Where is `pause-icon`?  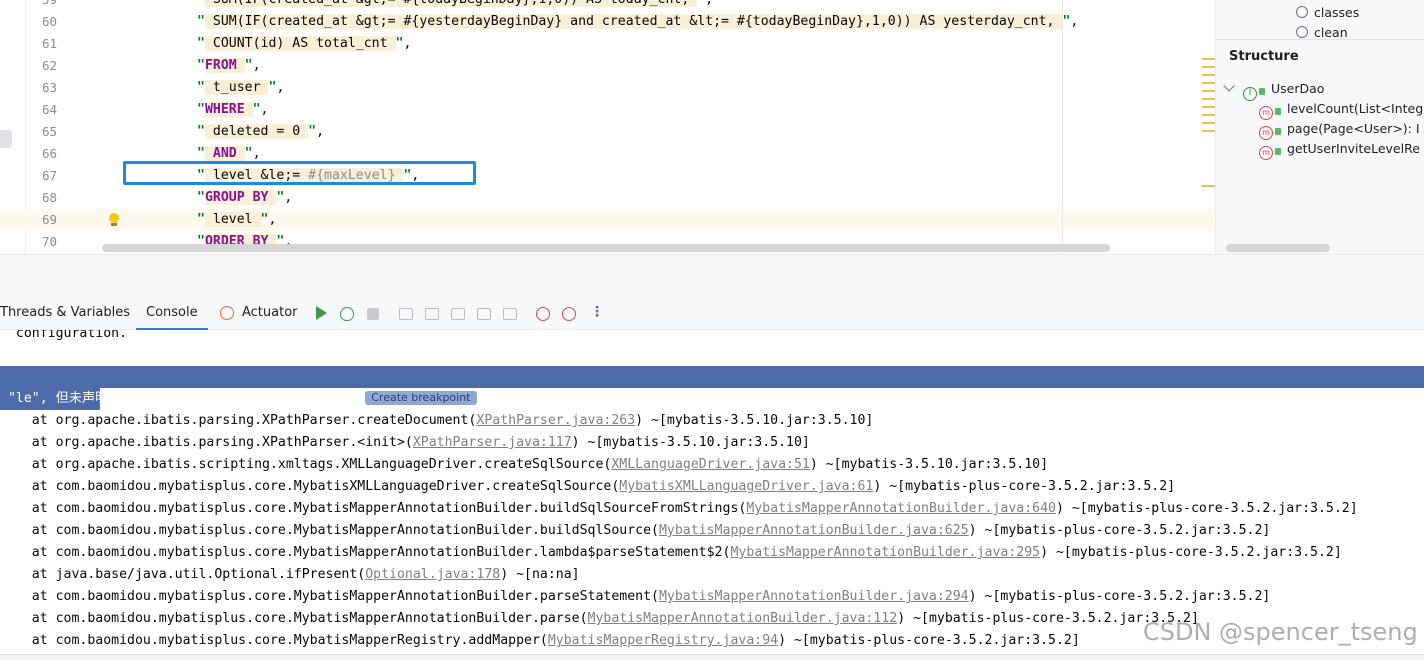 pause-icon is located at coordinates (432, 314).